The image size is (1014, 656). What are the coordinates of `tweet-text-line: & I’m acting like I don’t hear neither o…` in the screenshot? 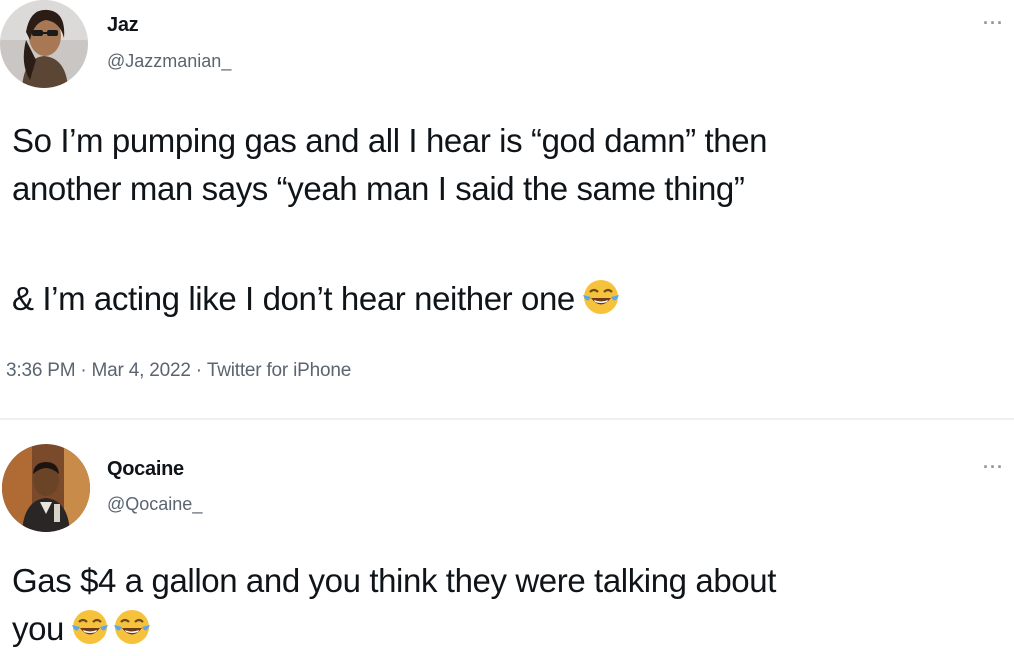 It's located at (316, 299).